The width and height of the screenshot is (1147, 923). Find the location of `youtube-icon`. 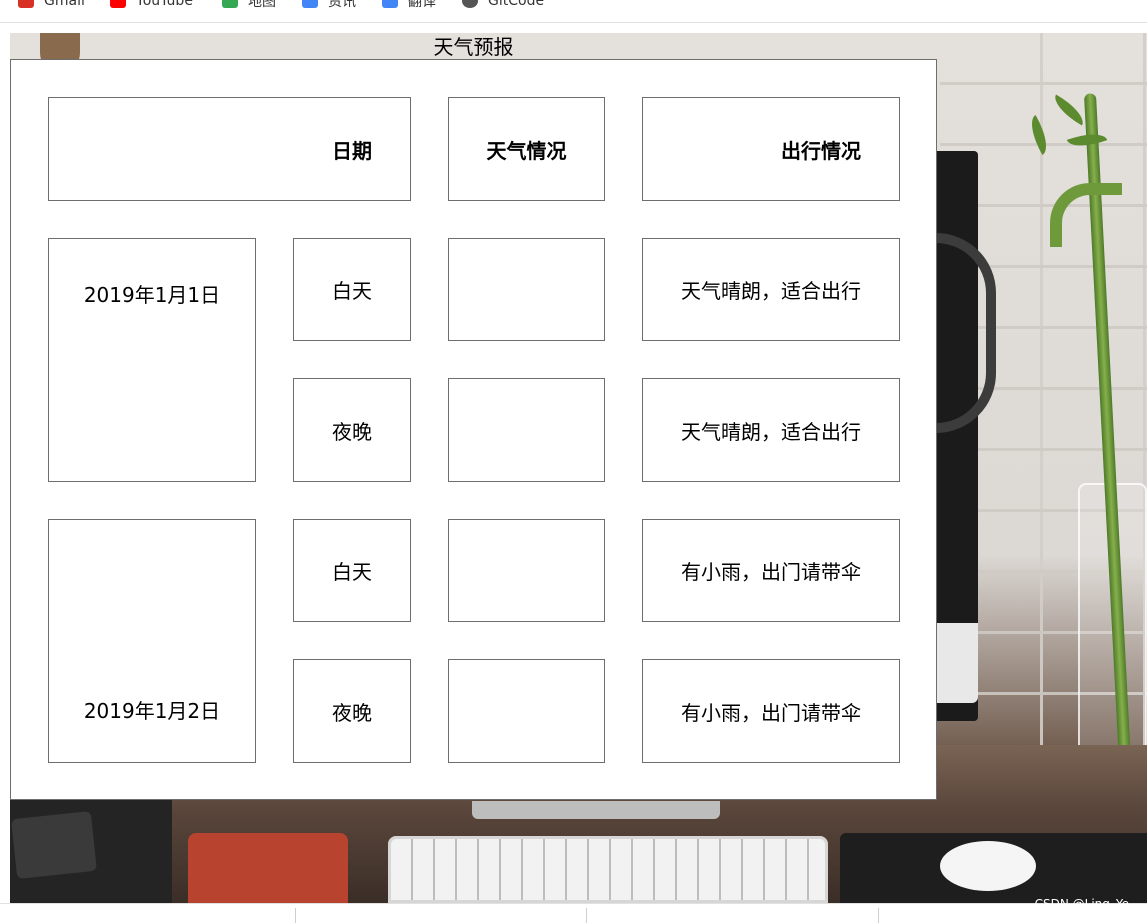

youtube-icon is located at coordinates (118, 4).